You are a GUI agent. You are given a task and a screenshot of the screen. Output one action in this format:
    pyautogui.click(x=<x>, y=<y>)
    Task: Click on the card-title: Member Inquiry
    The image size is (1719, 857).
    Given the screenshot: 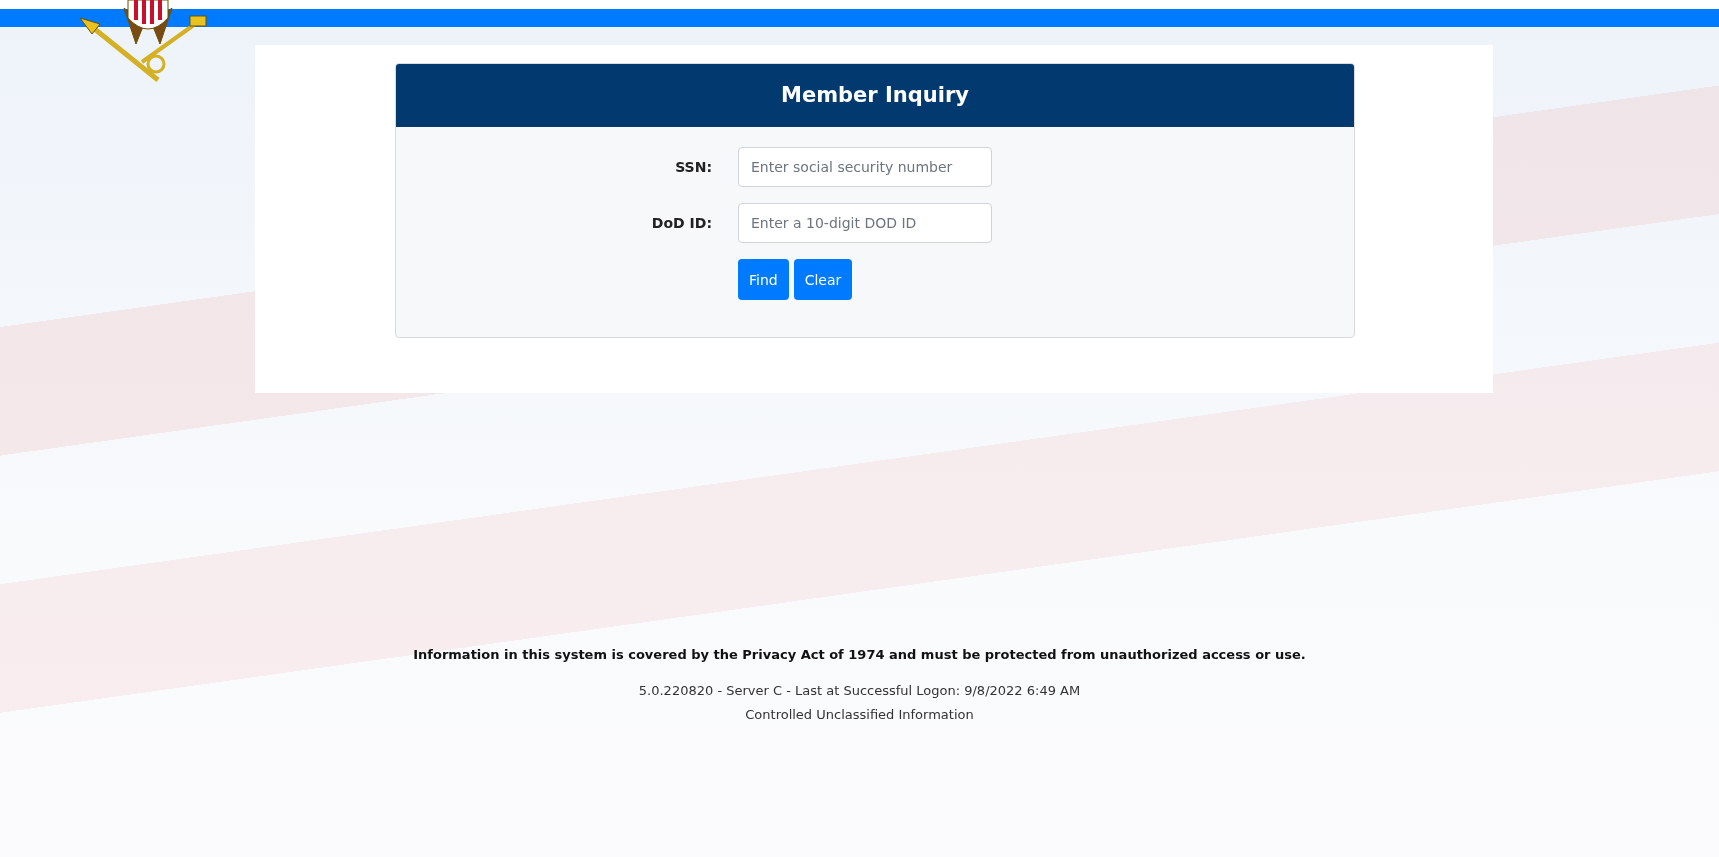 What is the action you would take?
    pyautogui.click(x=875, y=95)
    